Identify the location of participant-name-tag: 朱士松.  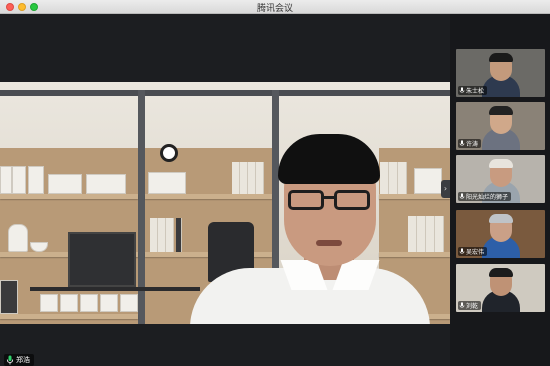
(473, 90).